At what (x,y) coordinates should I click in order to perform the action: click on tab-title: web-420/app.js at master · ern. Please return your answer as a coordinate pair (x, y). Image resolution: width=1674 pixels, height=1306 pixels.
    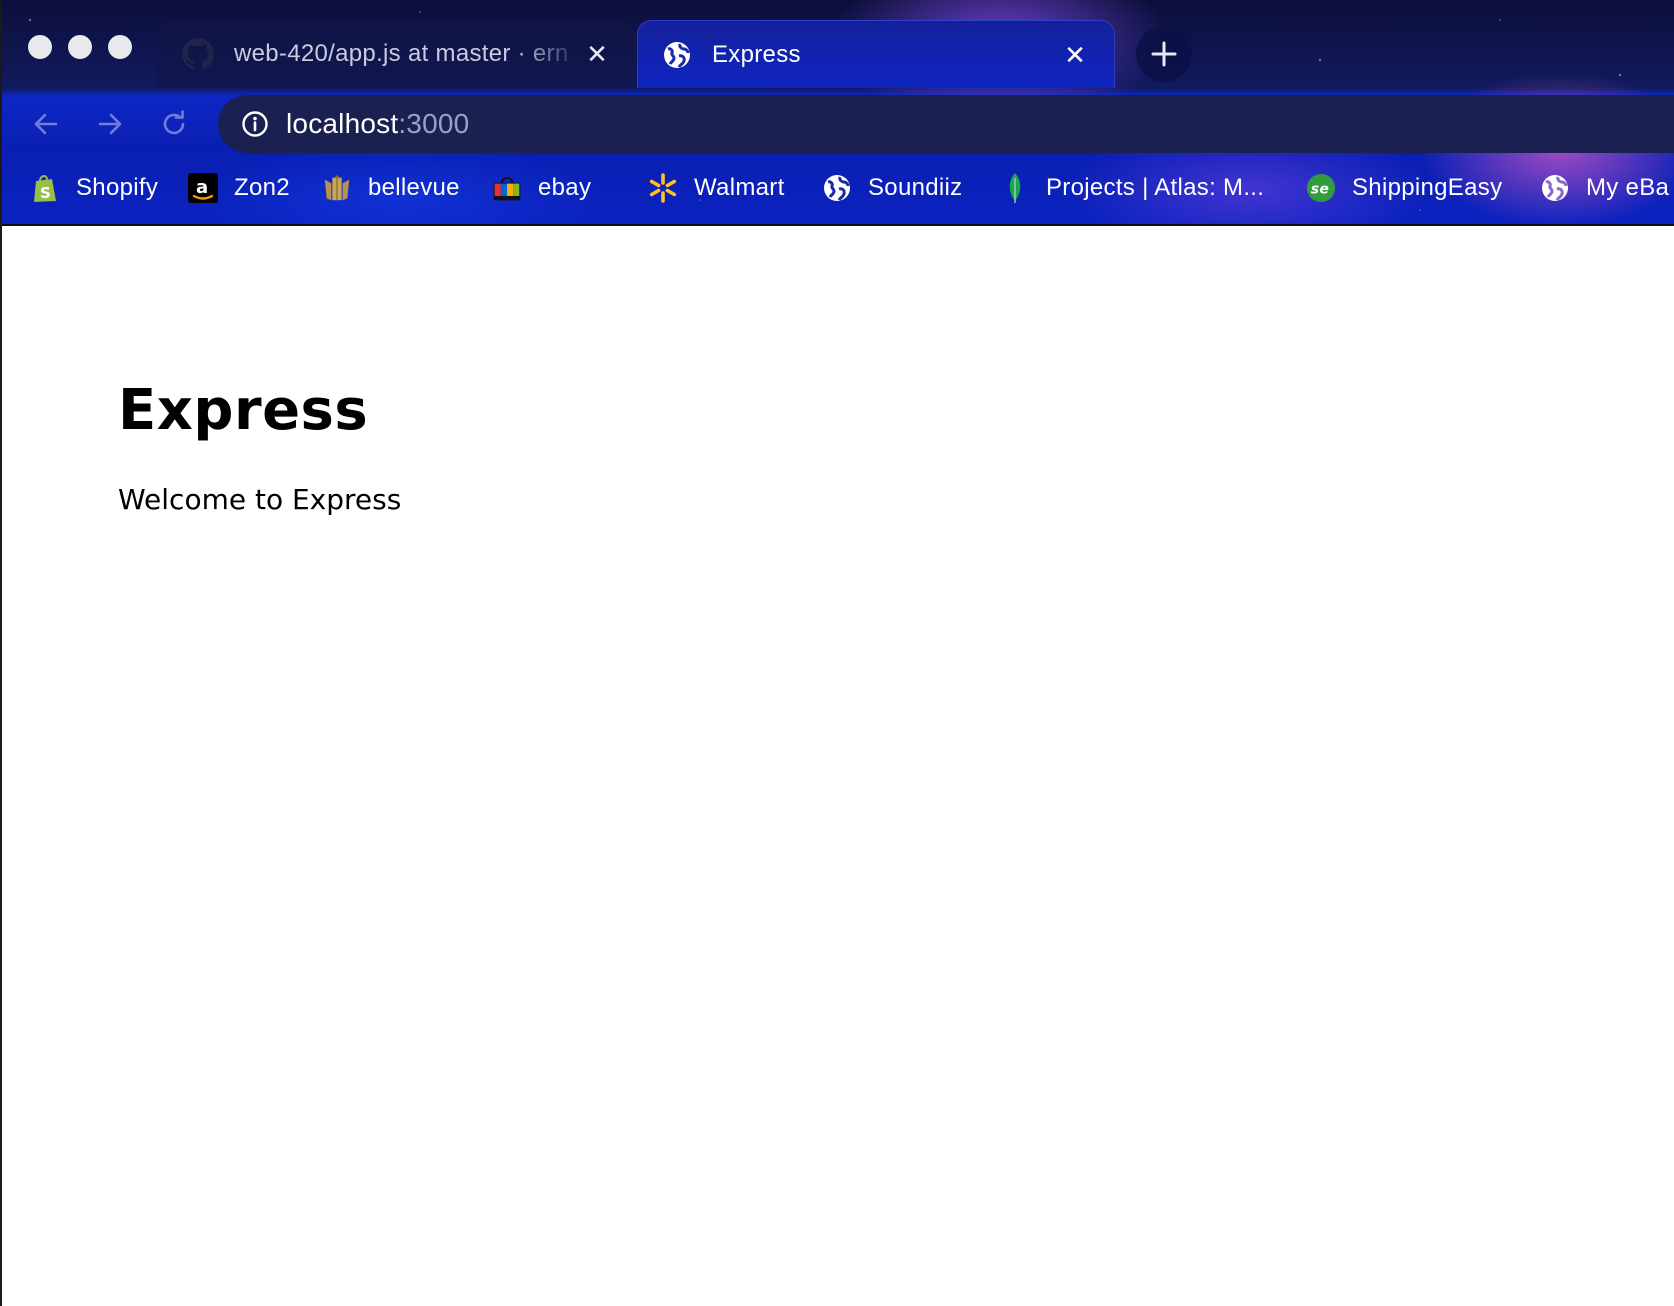
    Looking at the image, I should click on (401, 53).